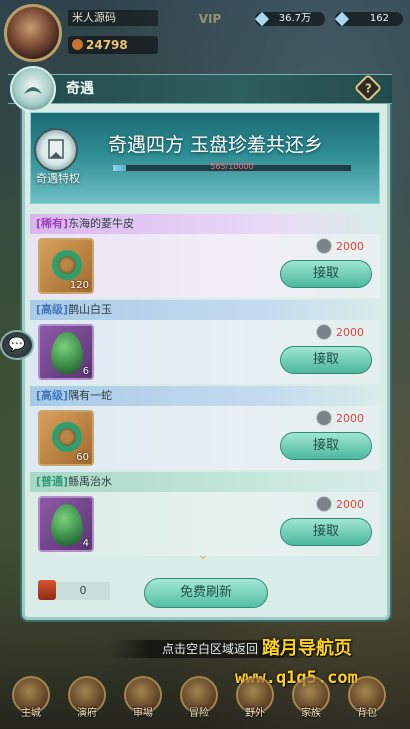 This screenshot has width=410, height=729. I want to click on resource-silver-value: 36.7万, so click(294, 18).